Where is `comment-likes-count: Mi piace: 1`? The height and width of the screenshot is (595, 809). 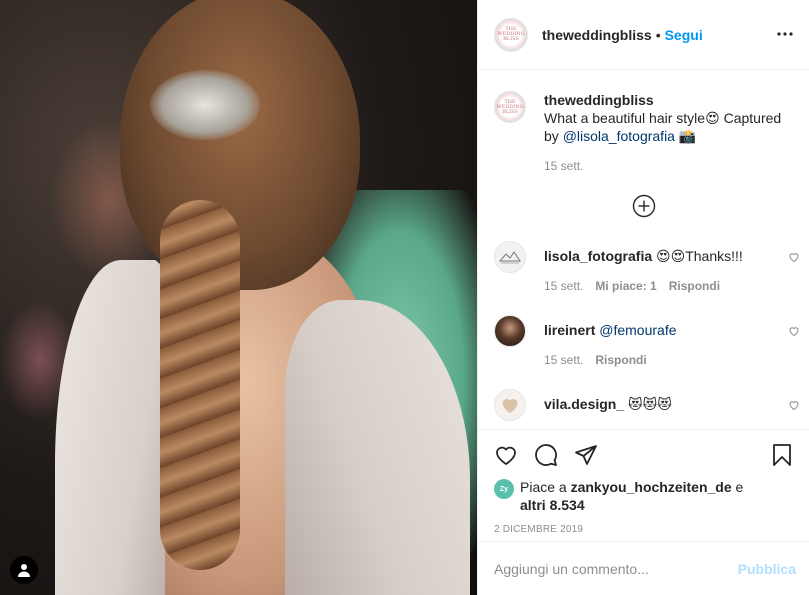
comment-likes-count: Mi piace: 1 is located at coordinates (625, 286).